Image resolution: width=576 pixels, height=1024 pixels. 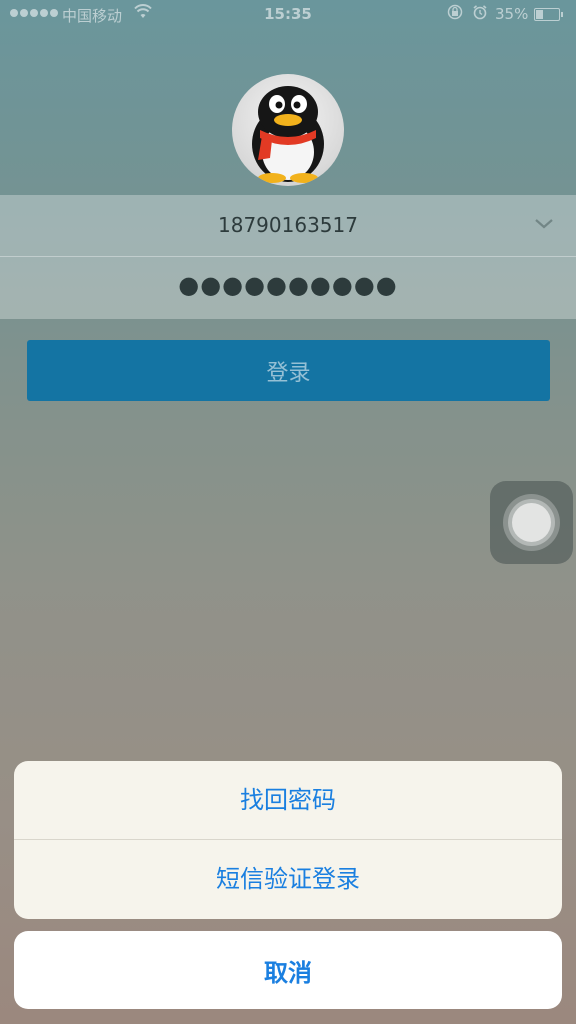 I want to click on account-field: 18790163517, so click(x=288, y=226).